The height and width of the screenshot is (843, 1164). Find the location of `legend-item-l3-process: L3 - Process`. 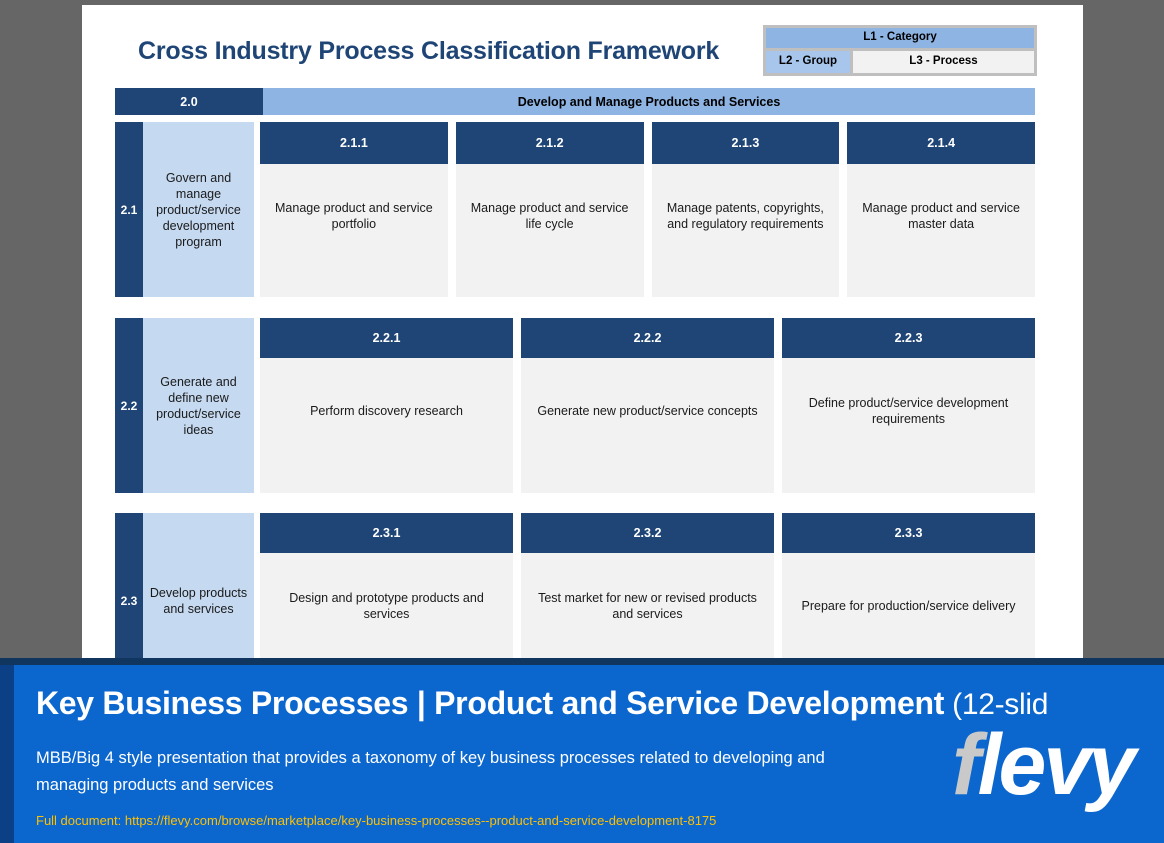

legend-item-l3-process: L3 - Process is located at coordinates (943, 62).